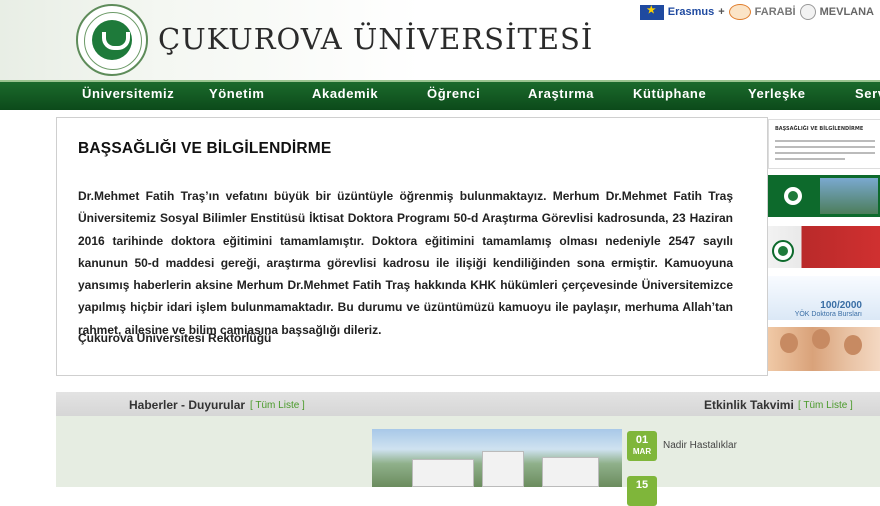 The width and height of the screenshot is (880, 506). I want to click on erasmus-plus-sign: +, so click(721, 12).